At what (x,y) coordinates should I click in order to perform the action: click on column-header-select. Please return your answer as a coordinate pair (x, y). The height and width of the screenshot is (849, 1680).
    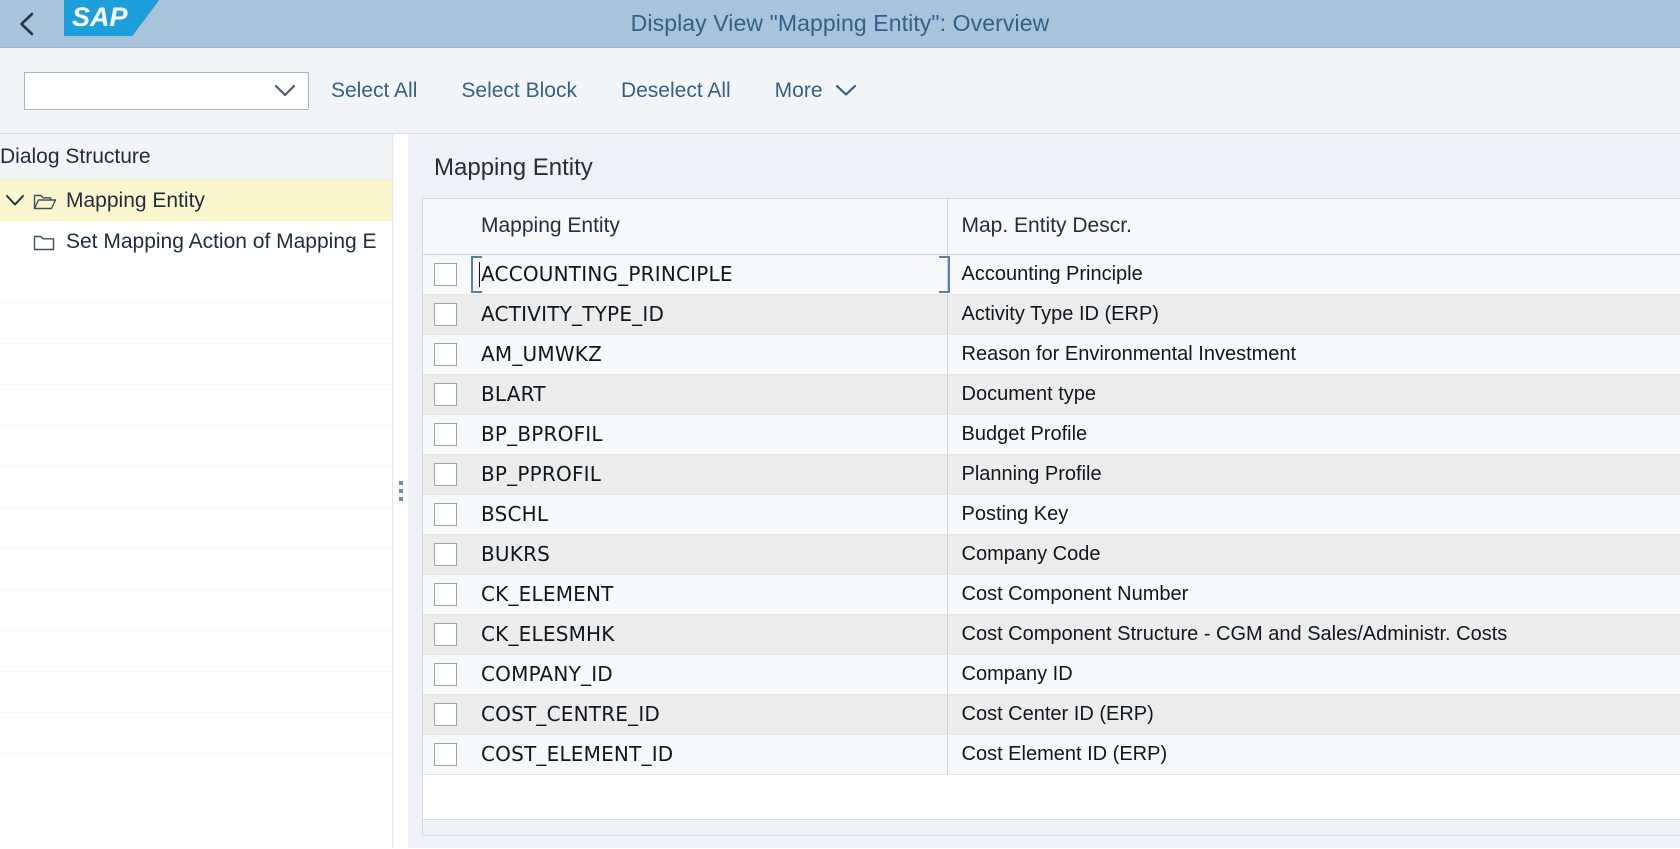
    Looking at the image, I should click on (445, 227).